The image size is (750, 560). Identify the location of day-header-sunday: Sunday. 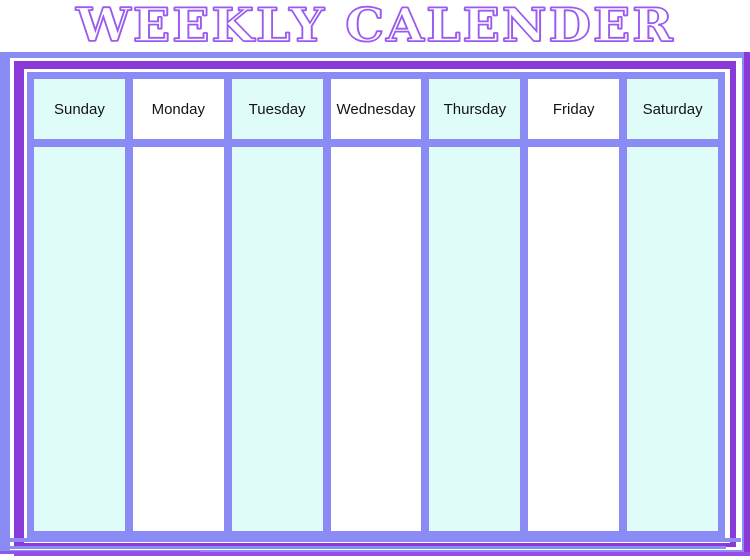
(79, 109).